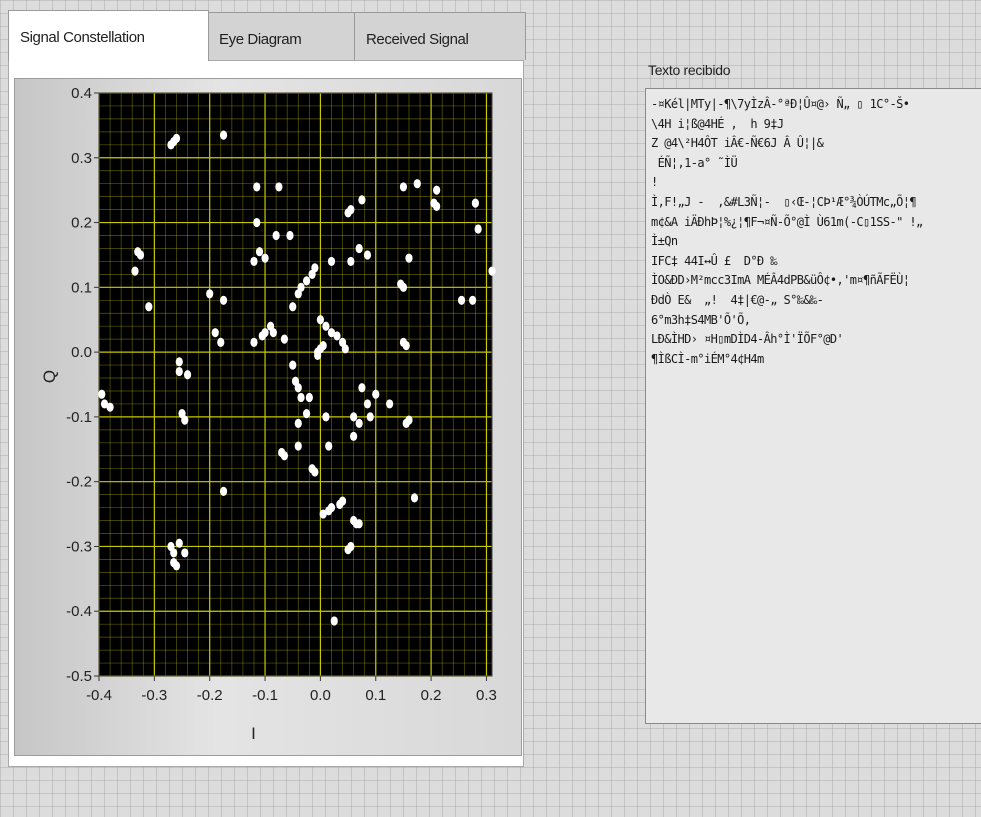  Describe the element at coordinates (707, 358) in the screenshot. I see `received-text-line: ¶ÌßCÌ-m°iÉM°4¢H4m` at that location.